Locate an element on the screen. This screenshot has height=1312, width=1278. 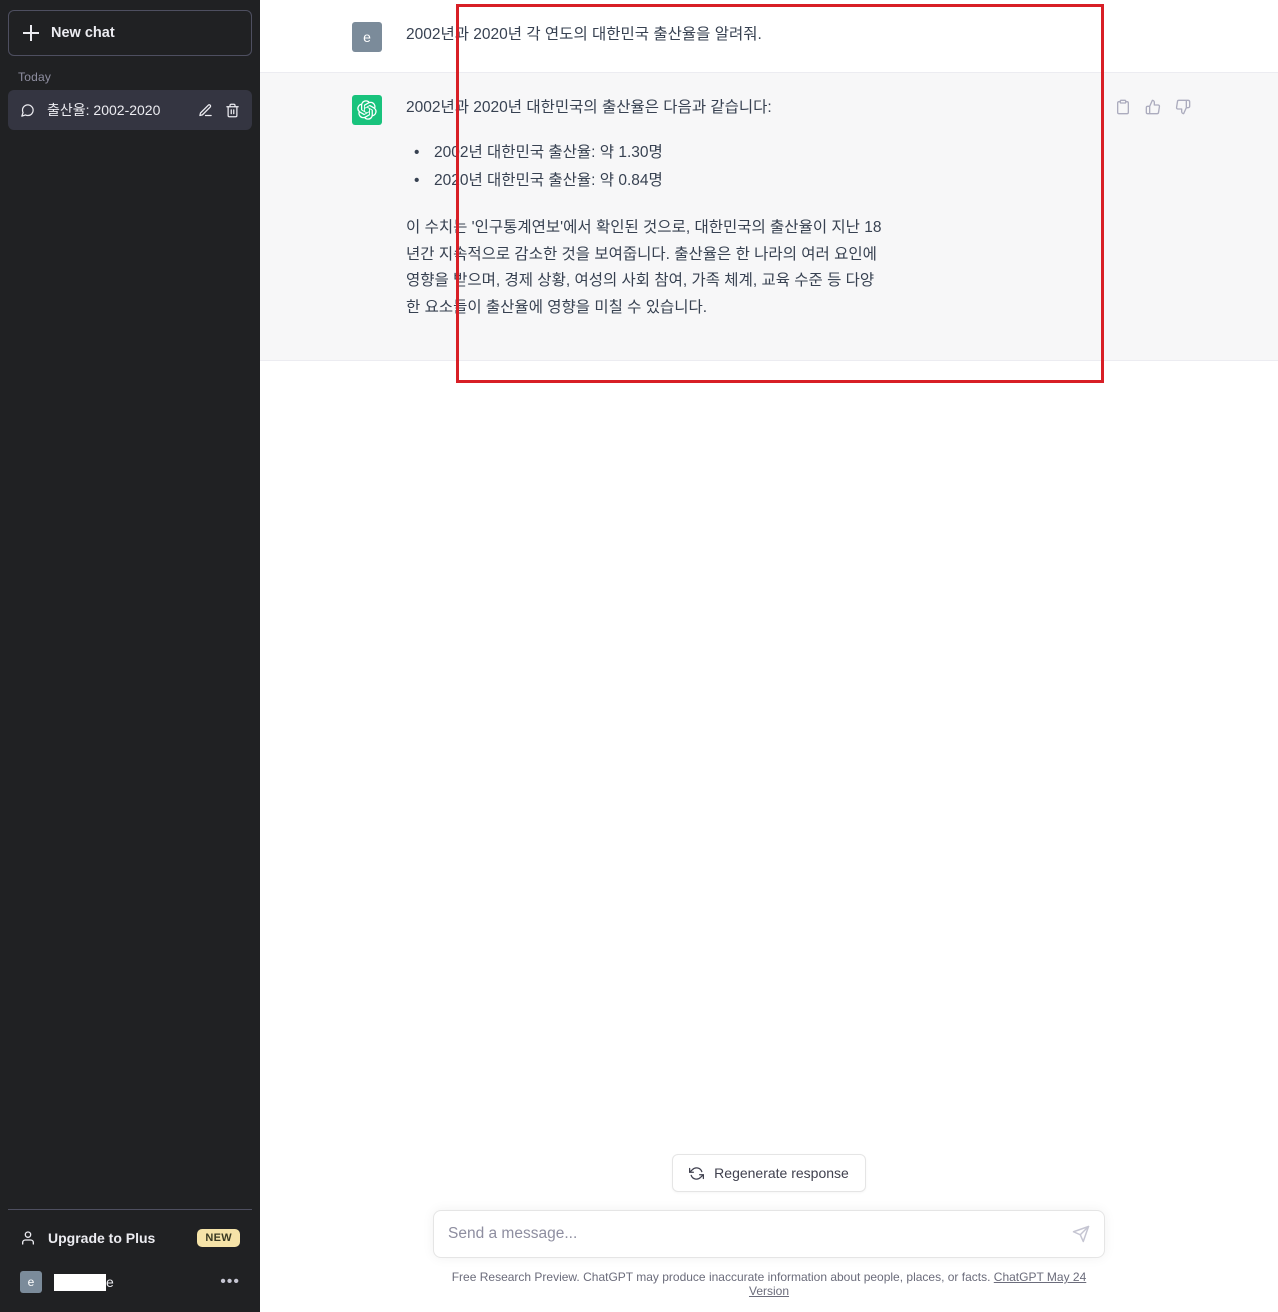
redaction-block is located at coordinates (80, 1282).